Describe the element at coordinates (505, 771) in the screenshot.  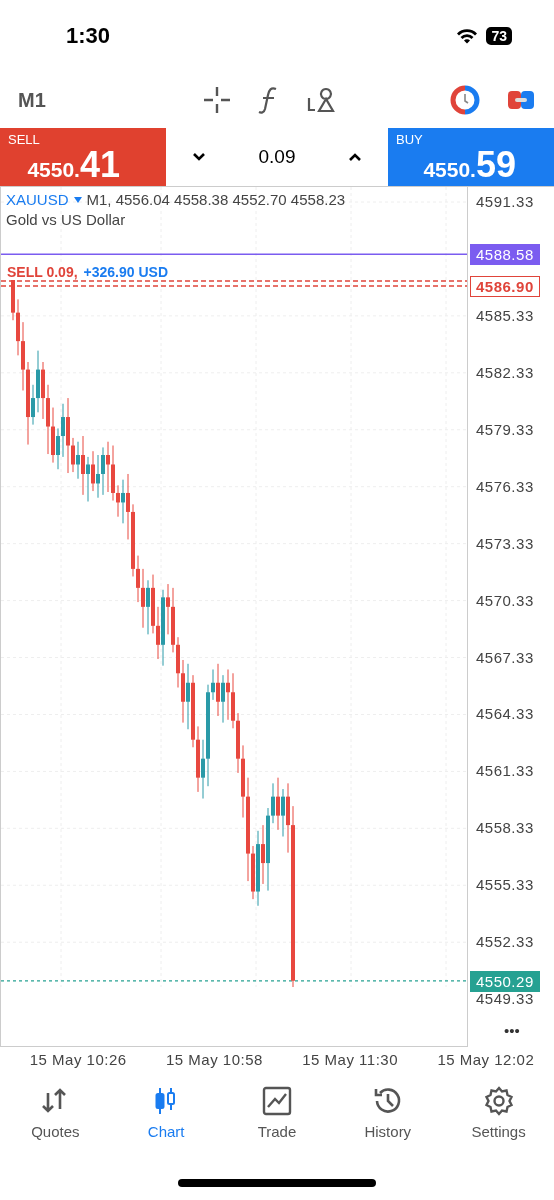
I see `price-tick: 4561.33` at that location.